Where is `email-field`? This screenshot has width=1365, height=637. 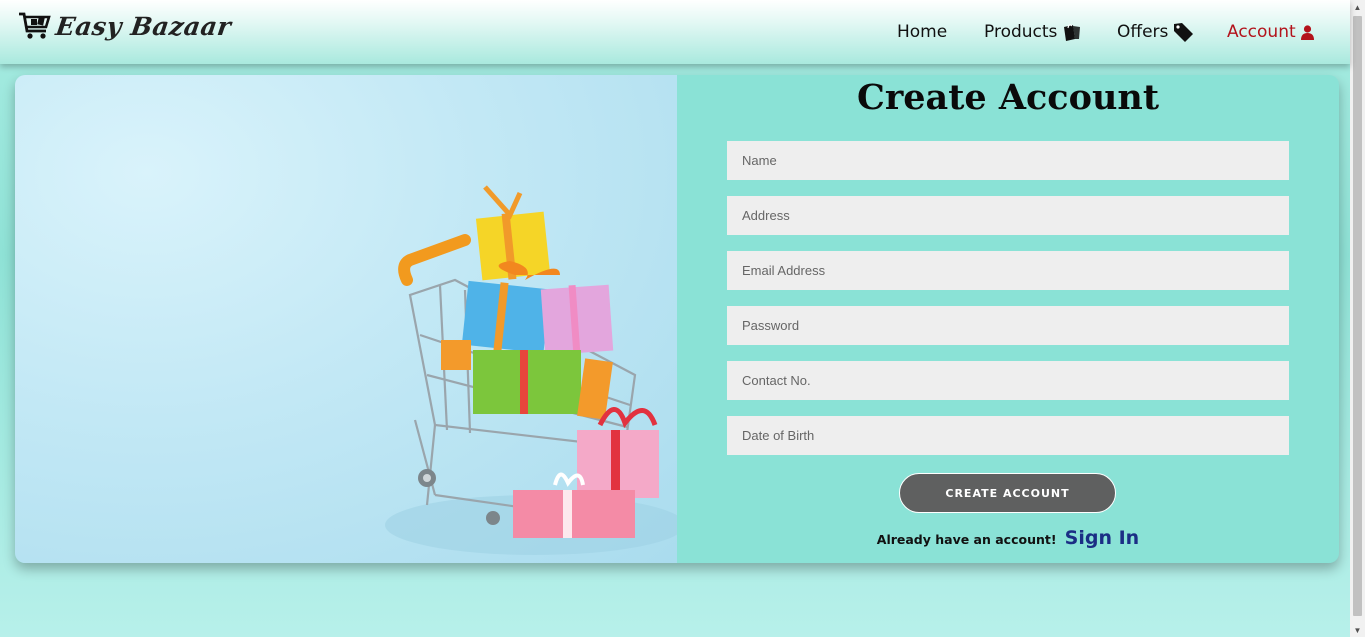 email-field is located at coordinates (1008, 270).